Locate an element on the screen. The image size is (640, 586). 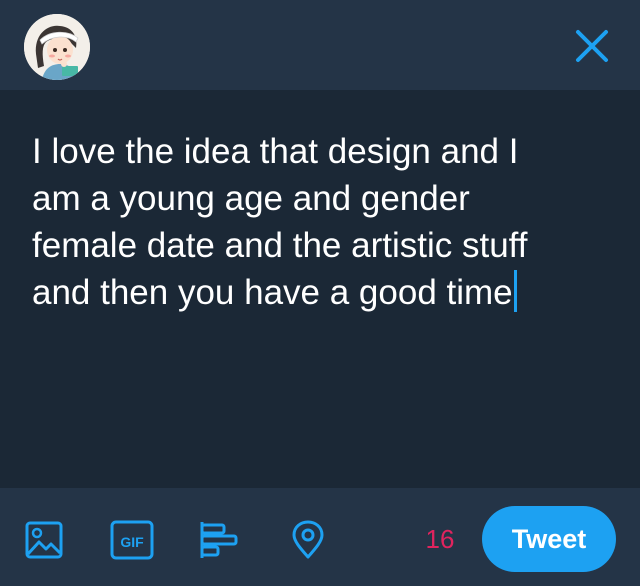
image-icon is located at coordinates (44, 540).